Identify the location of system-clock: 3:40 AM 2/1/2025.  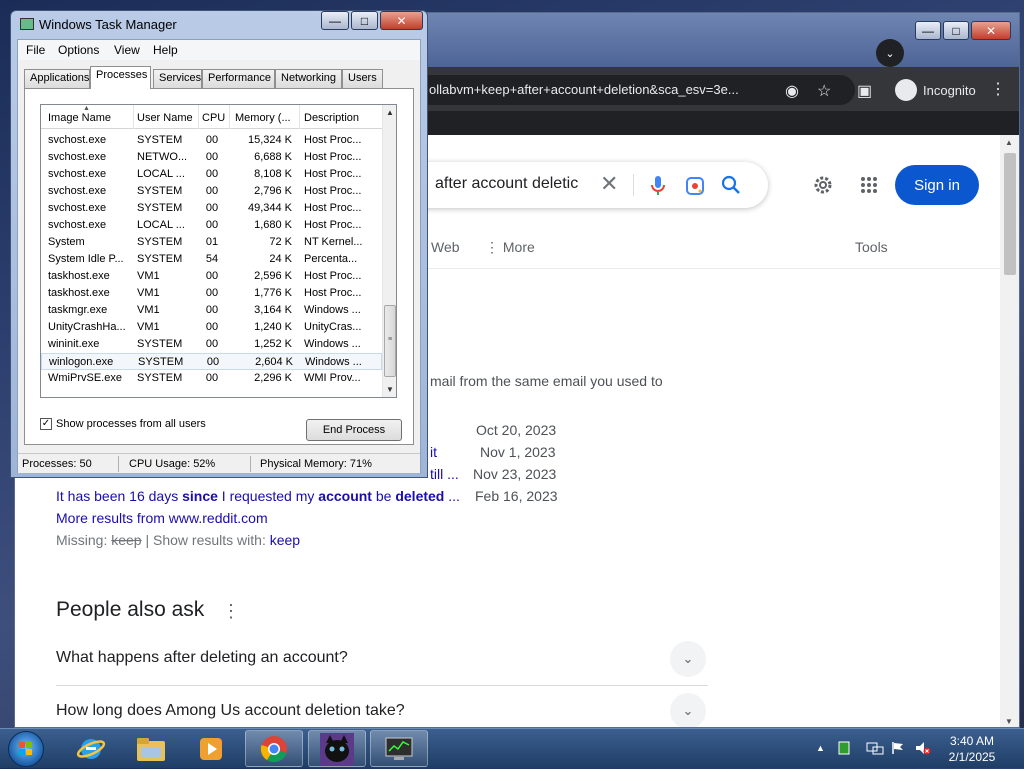
(972, 749).